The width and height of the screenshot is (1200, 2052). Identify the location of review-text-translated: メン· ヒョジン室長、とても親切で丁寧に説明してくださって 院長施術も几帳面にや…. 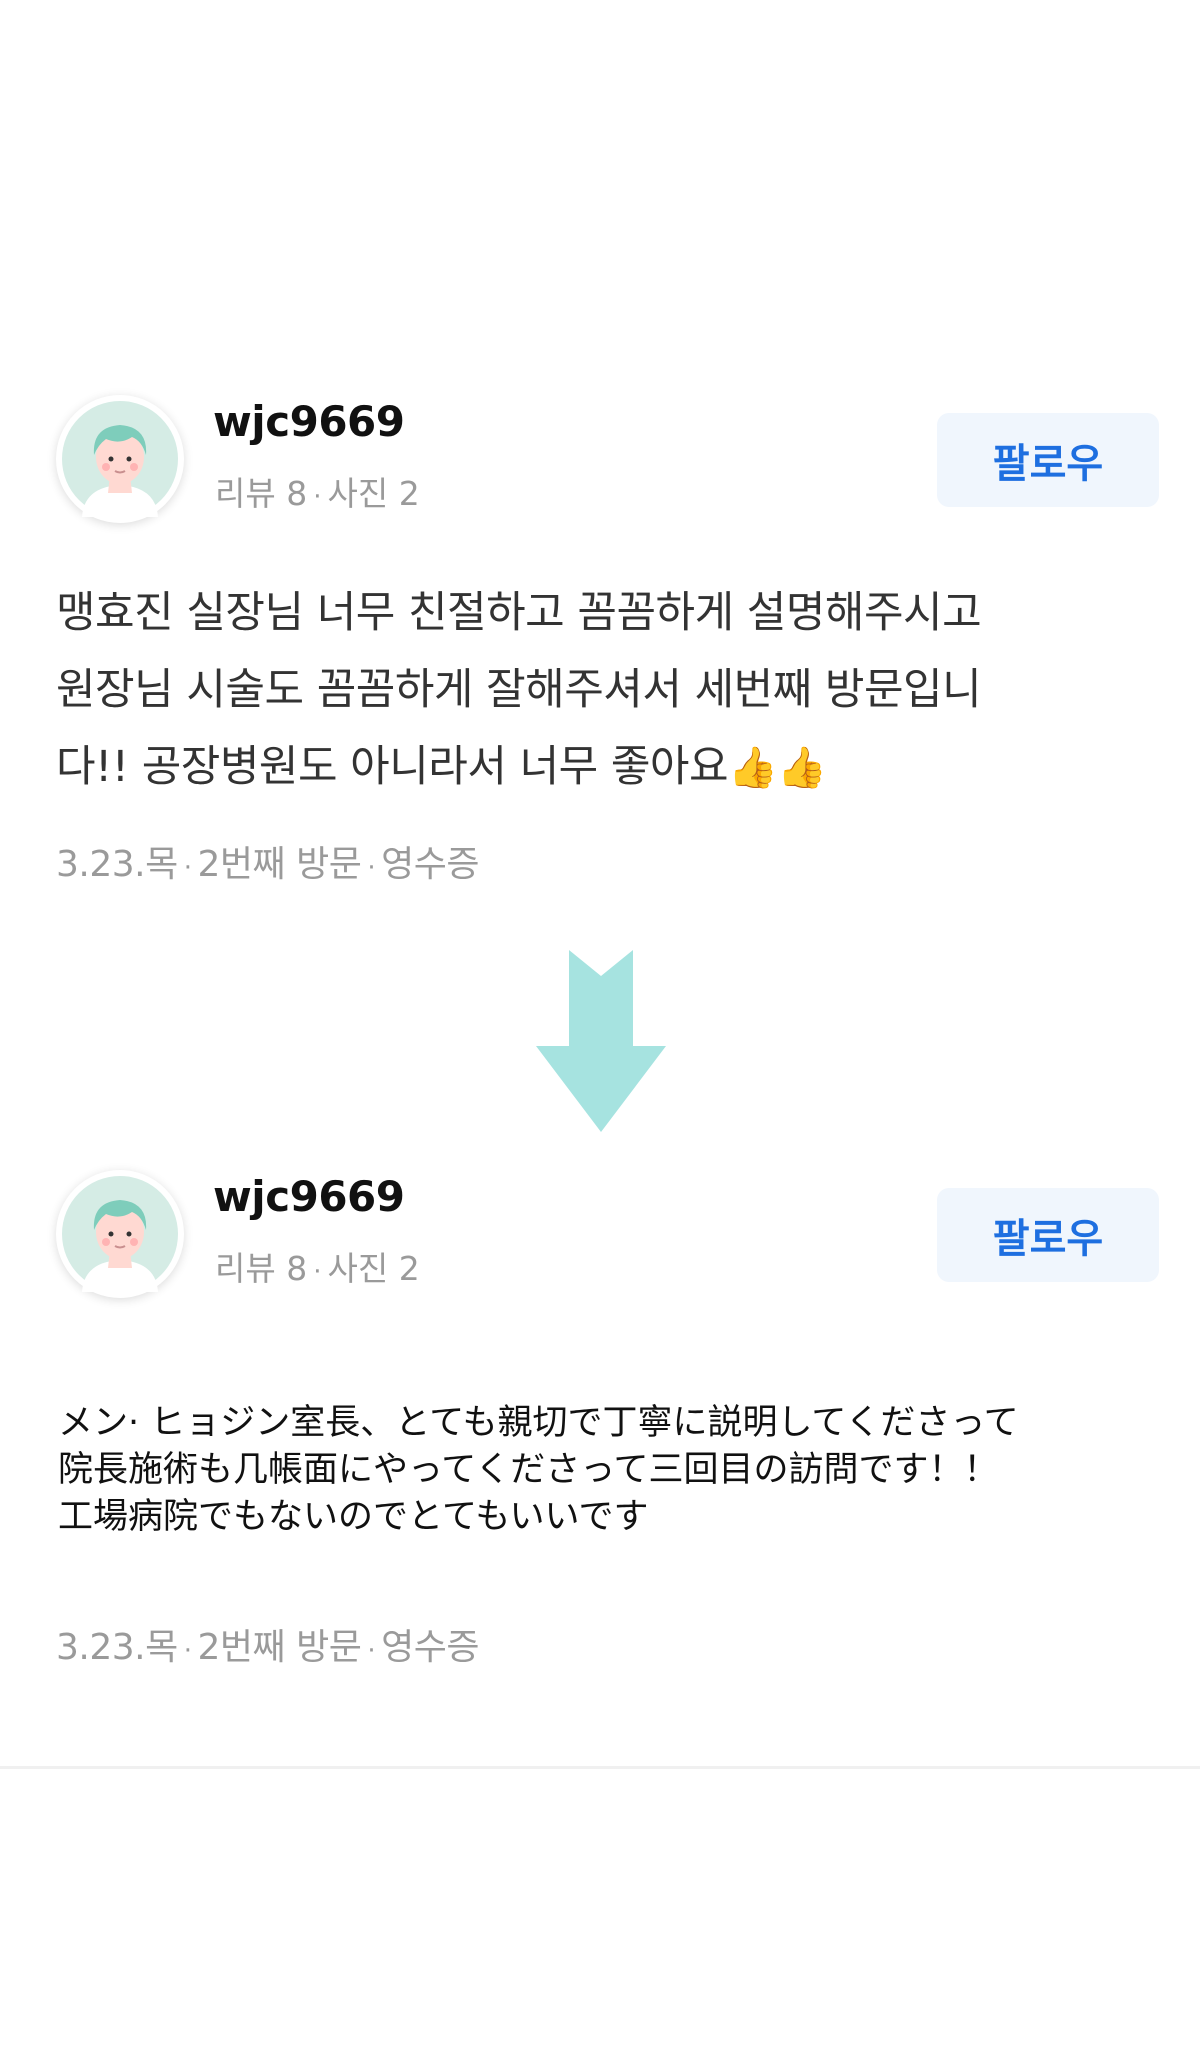
(538, 1470).